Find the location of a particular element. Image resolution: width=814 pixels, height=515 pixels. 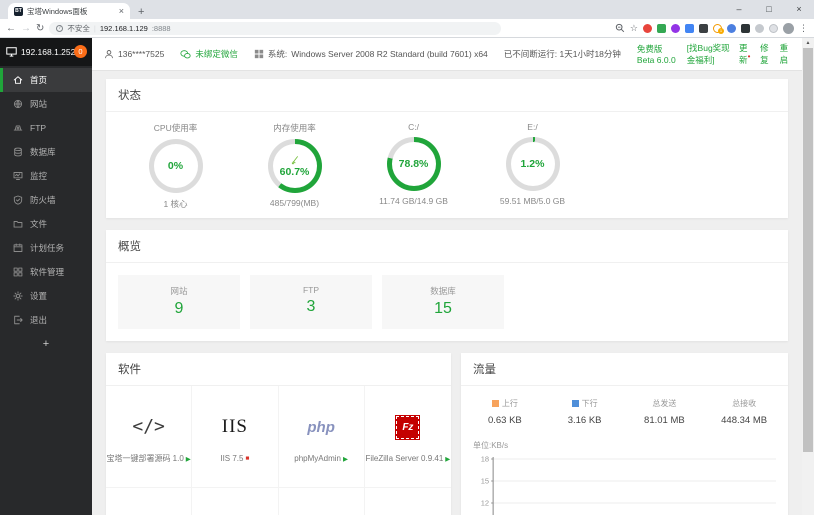

update-link: 更新• is located at coordinates (745, 54).